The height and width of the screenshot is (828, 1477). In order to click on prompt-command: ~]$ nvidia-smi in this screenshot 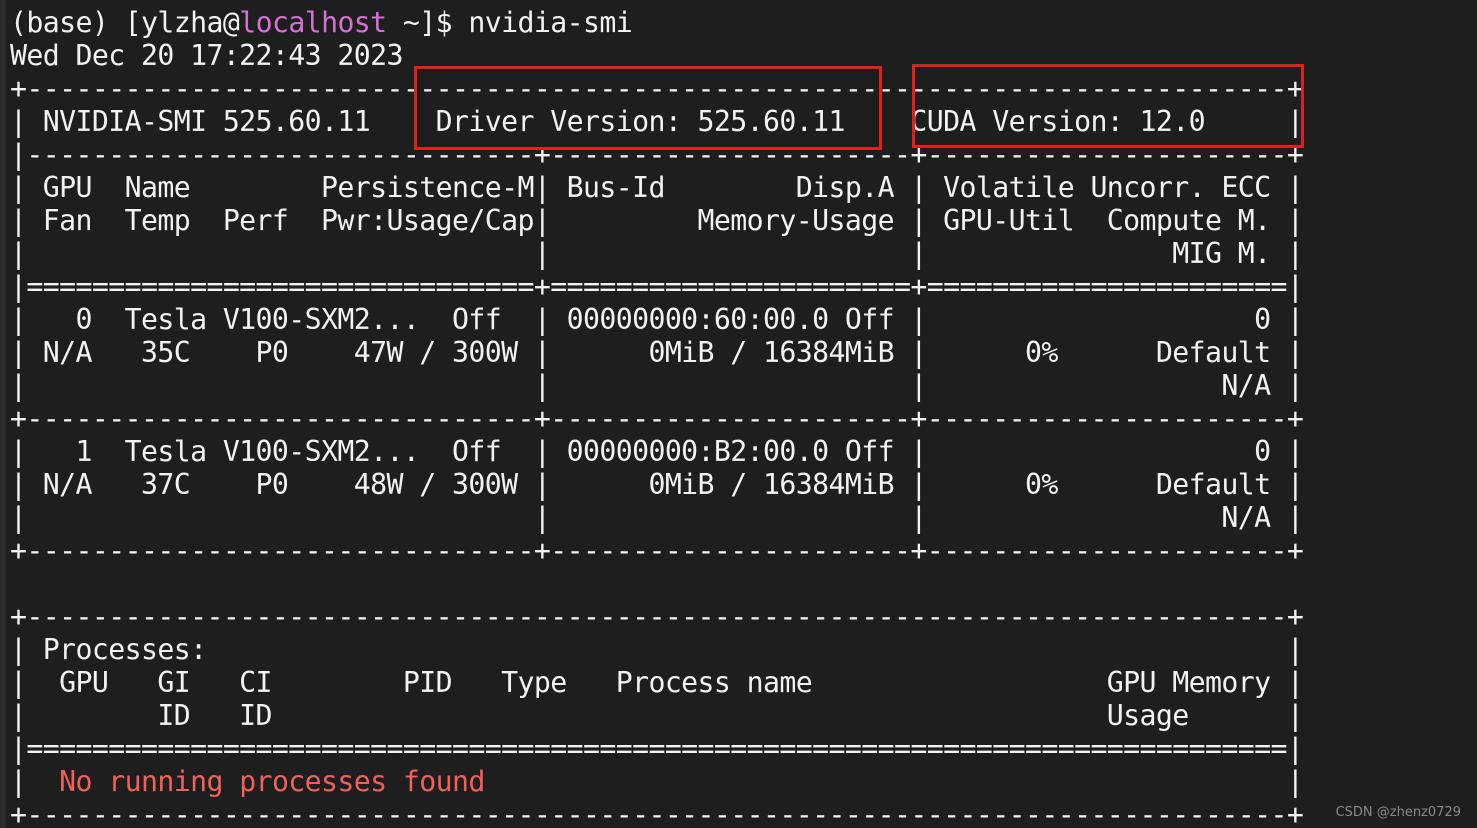, I will do `click(509, 22)`.